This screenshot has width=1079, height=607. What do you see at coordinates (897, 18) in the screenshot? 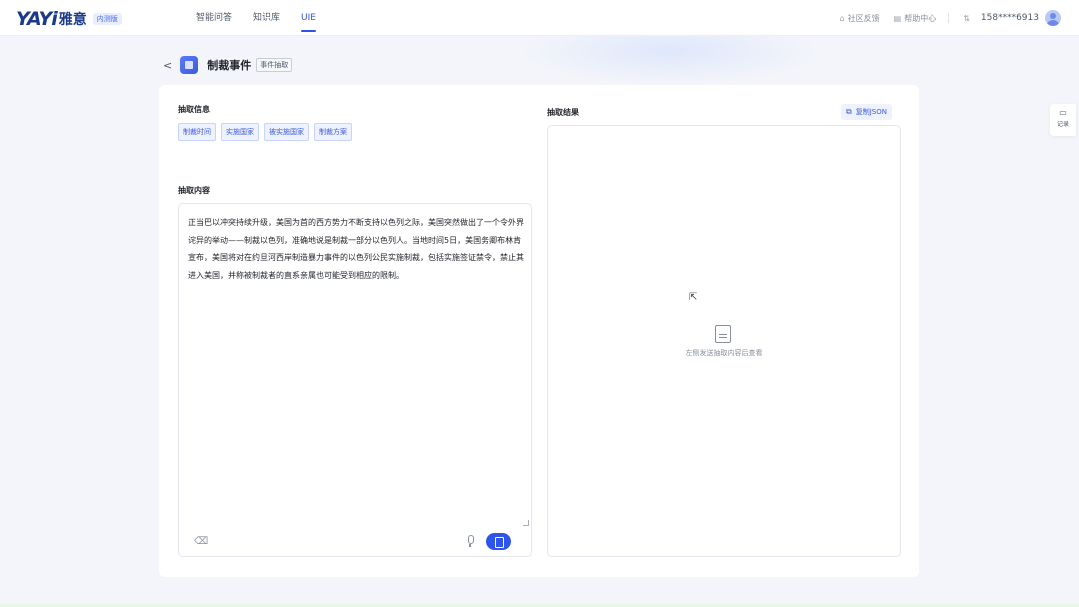
I see `document-icon: ▤` at bounding box center [897, 18].